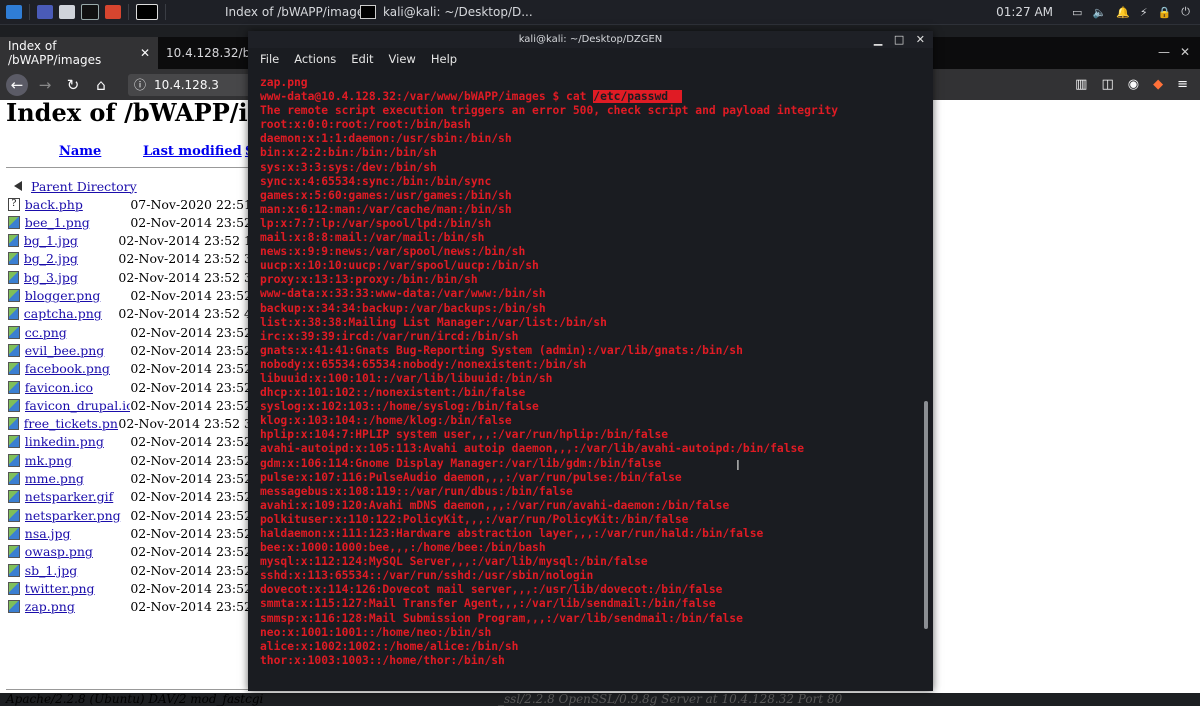 The width and height of the screenshot is (1200, 706). Describe the element at coordinates (878, 39) in the screenshot. I see `minimize-icon: ▁` at that location.